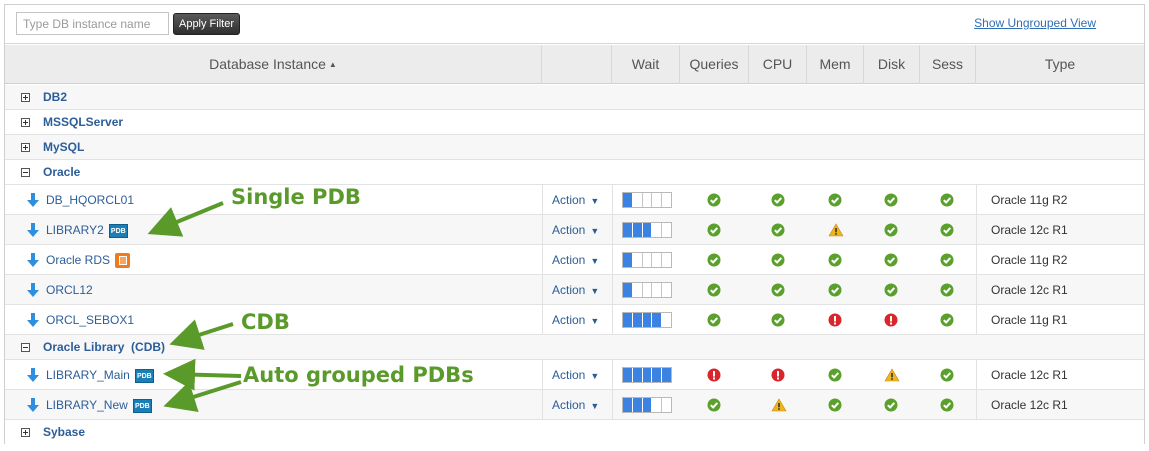  What do you see at coordinates (574, 97) in the screenshot?
I see `group-row-db2: DB2` at bounding box center [574, 97].